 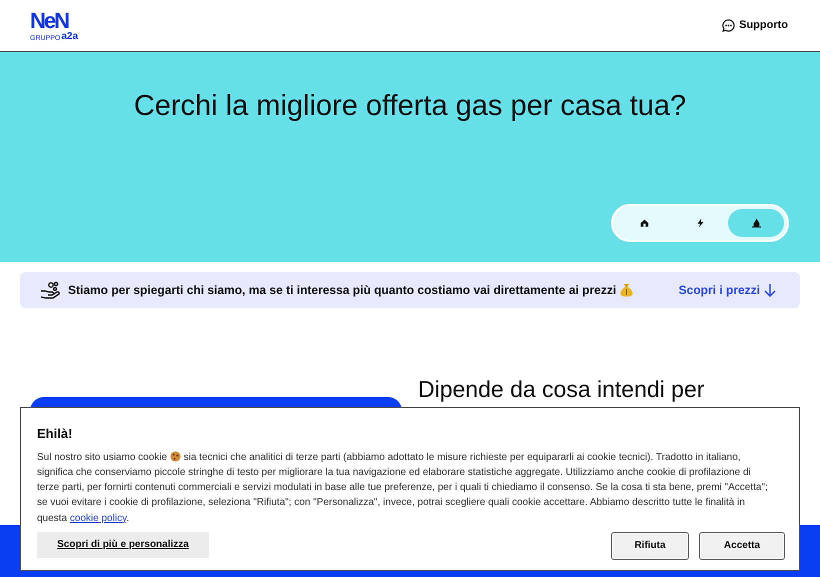 What do you see at coordinates (770, 290) in the screenshot?
I see `arrow-down-icon` at bounding box center [770, 290].